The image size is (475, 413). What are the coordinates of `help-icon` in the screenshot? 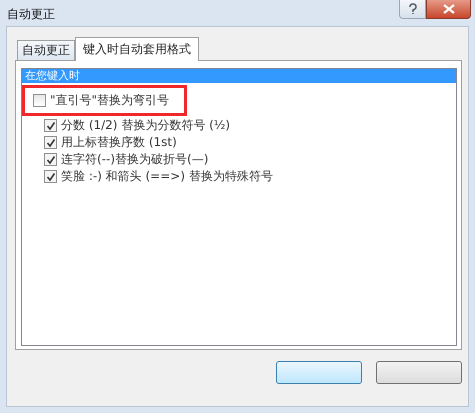 It's located at (413, 9).